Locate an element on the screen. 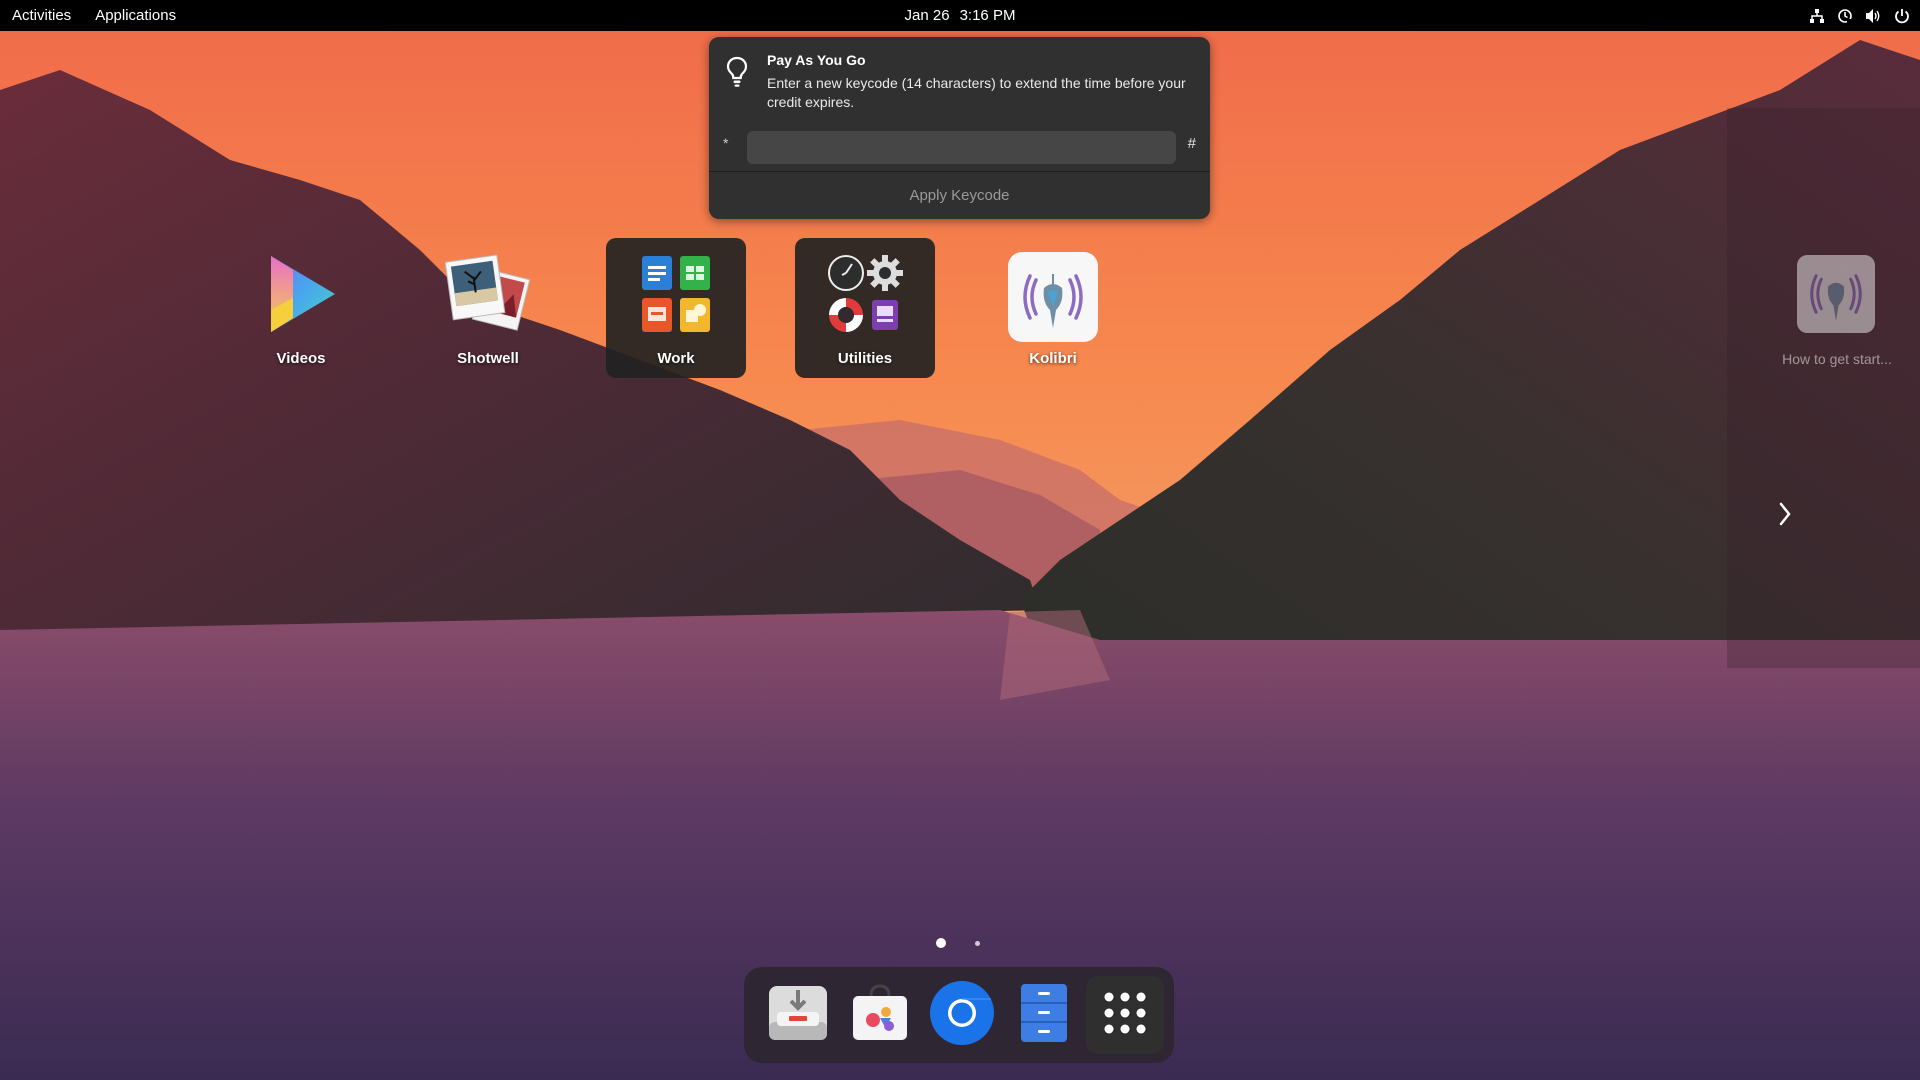 The height and width of the screenshot is (1080, 1920). app-kolibri: Kolibri is located at coordinates (1053, 308).